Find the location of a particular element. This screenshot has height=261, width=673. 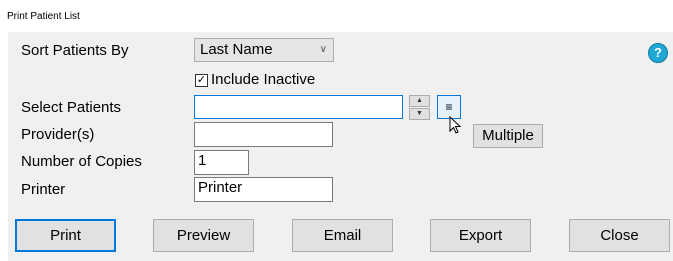

check-mark-icon: ✓ is located at coordinates (201, 79).